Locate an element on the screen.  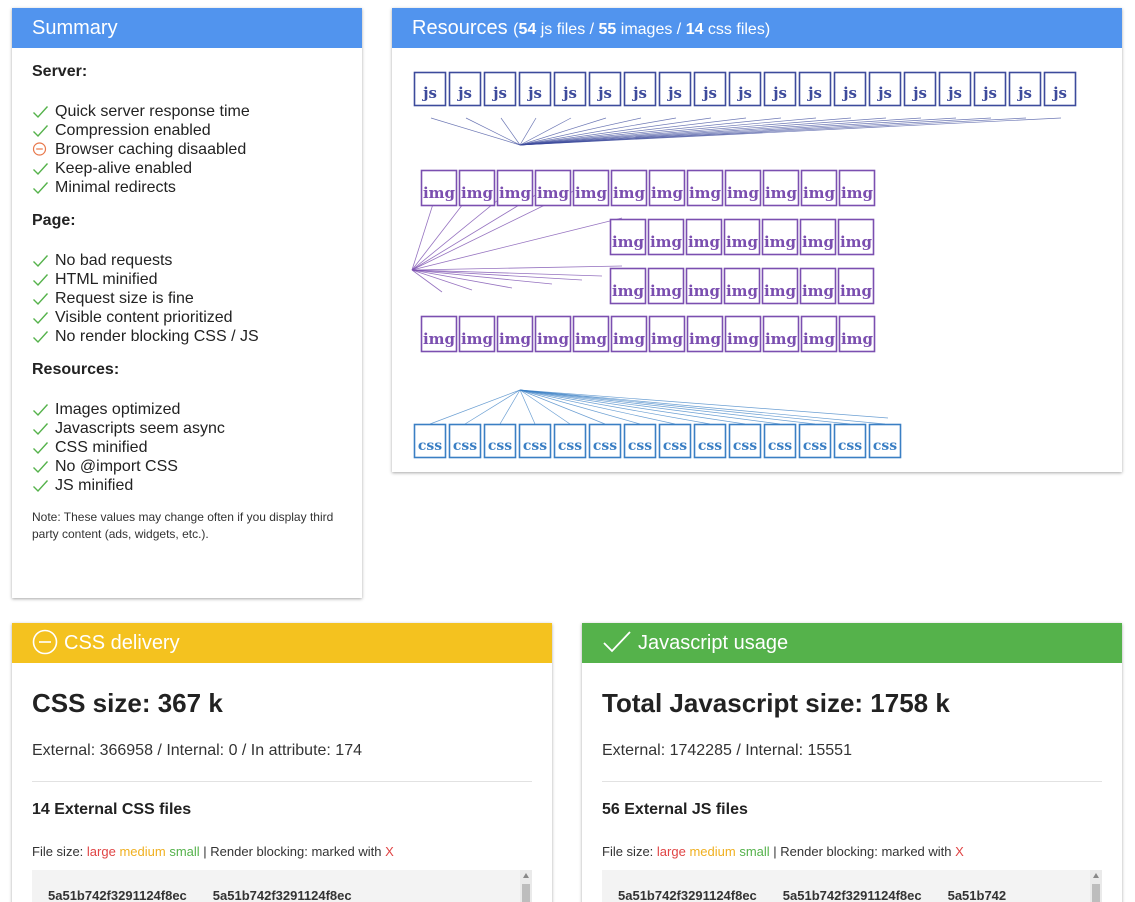
js-link-line is located at coordinates (633, 131).